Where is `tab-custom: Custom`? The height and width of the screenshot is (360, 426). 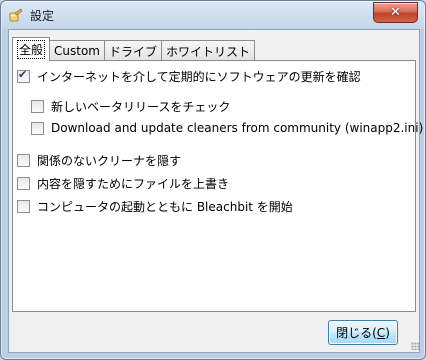 tab-custom: Custom is located at coordinates (77, 50).